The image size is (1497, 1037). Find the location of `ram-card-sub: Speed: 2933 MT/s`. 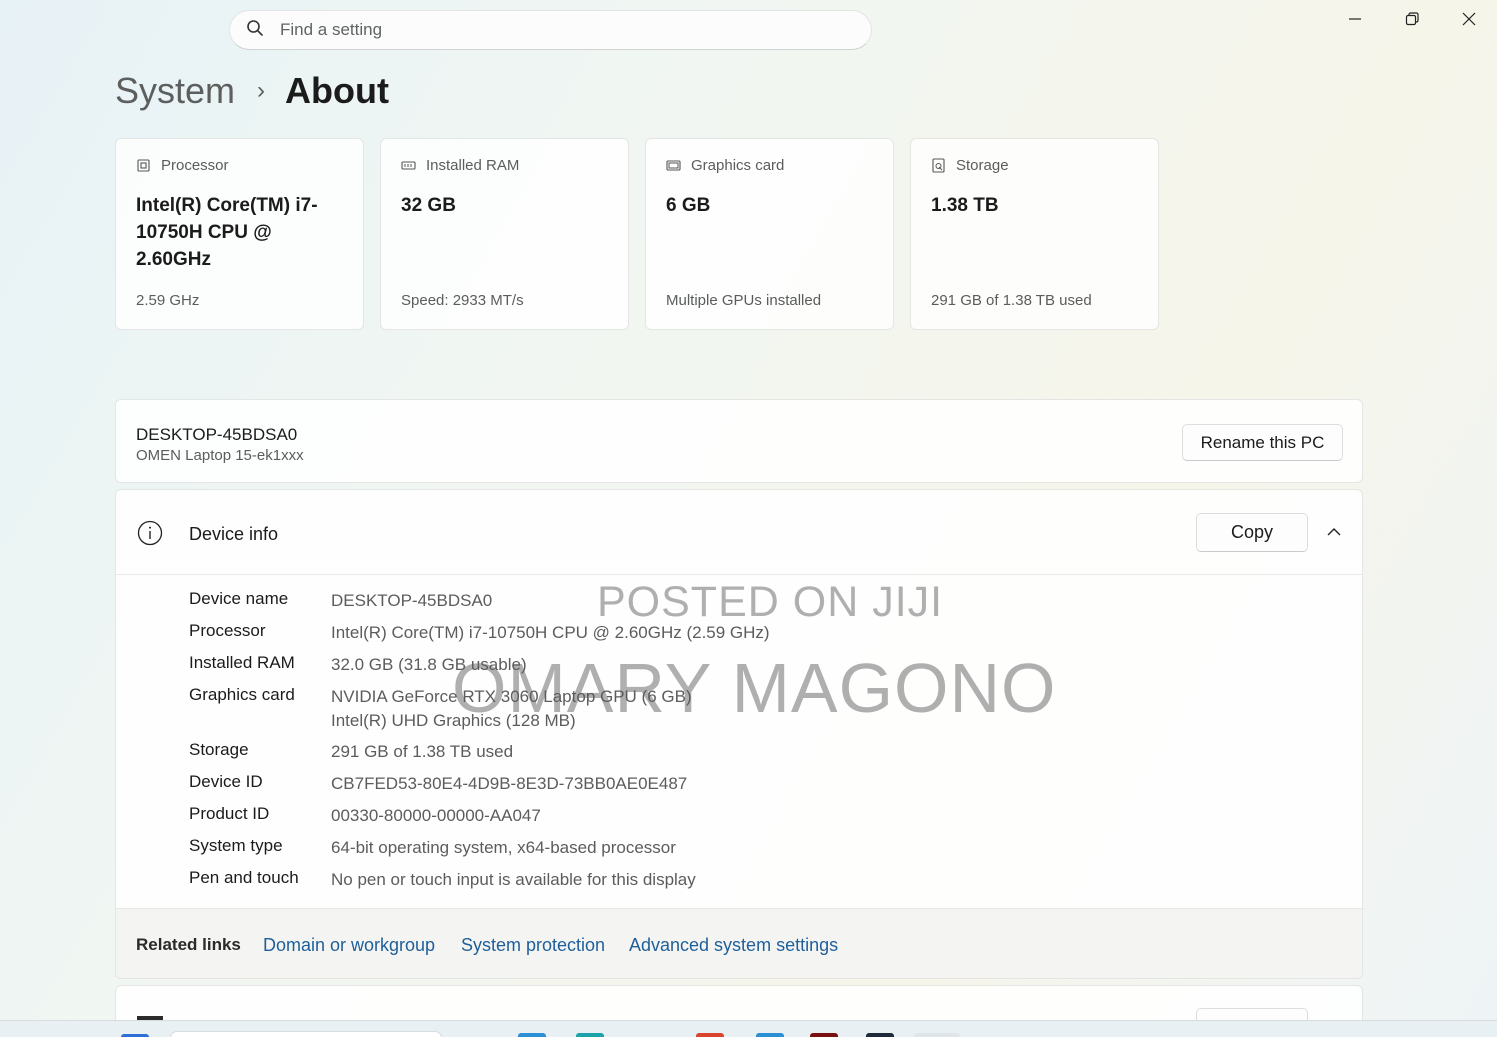

ram-card-sub: Speed: 2933 MT/s is located at coordinates (462, 300).